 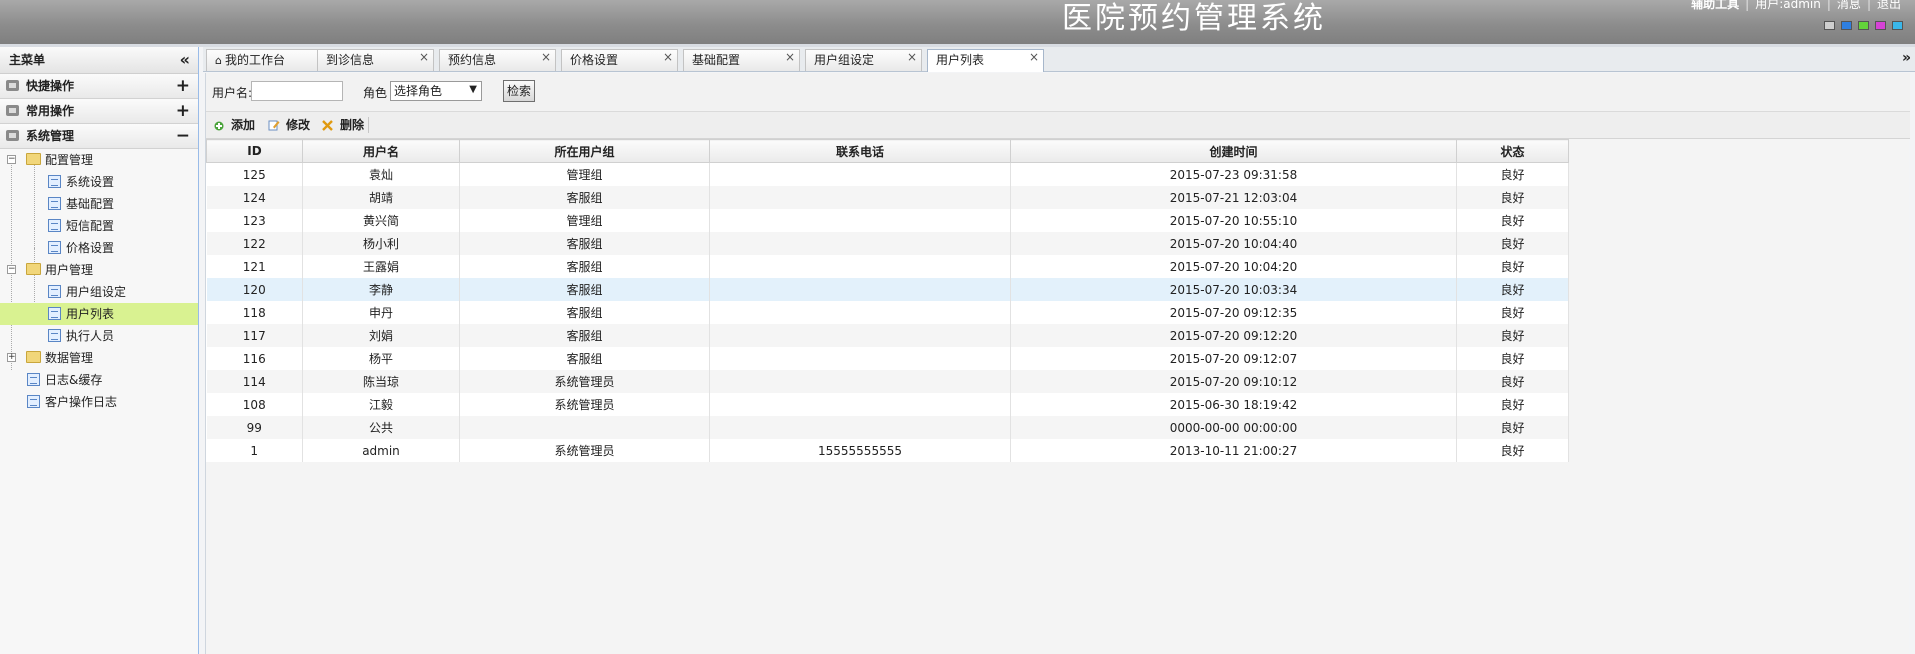 I want to click on table-row: 114 陈当琼 系统管理员 2015-07-20 09:10:12 良好, so click(x=887, y=381).